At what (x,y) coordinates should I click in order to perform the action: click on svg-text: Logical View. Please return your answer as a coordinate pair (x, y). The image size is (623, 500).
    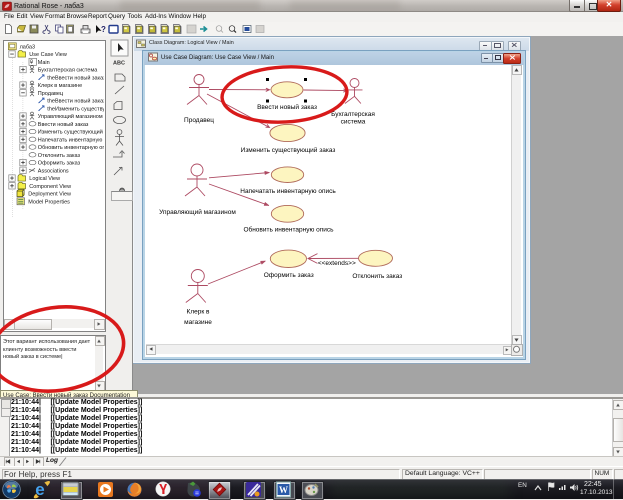
    Looking at the image, I should click on (44, 179).